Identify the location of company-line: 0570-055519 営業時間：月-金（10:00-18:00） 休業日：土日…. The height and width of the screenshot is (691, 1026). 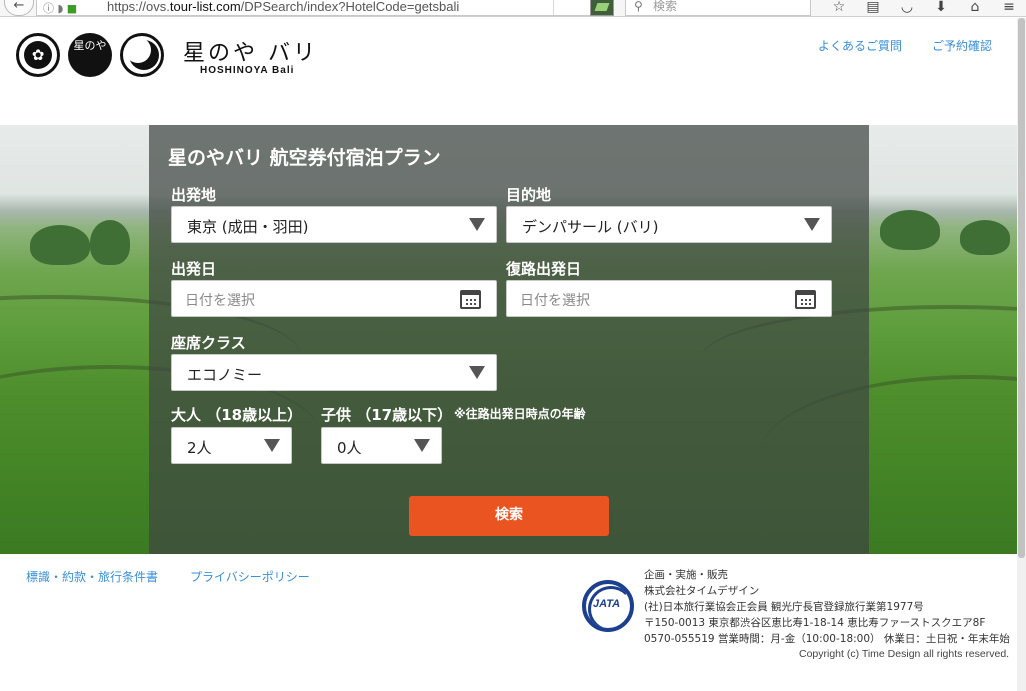
(827, 639).